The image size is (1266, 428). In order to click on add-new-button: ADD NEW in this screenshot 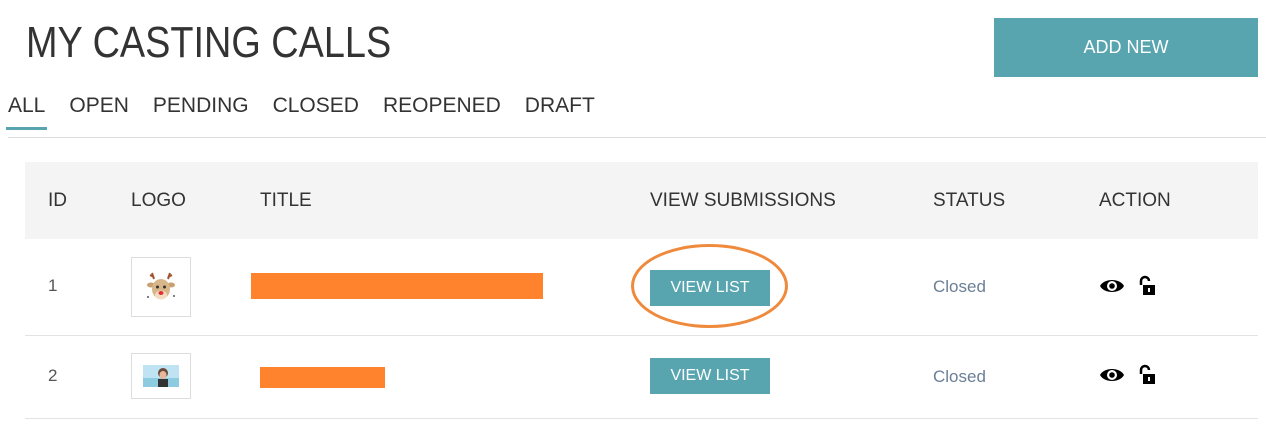, I will do `click(1126, 47)`.